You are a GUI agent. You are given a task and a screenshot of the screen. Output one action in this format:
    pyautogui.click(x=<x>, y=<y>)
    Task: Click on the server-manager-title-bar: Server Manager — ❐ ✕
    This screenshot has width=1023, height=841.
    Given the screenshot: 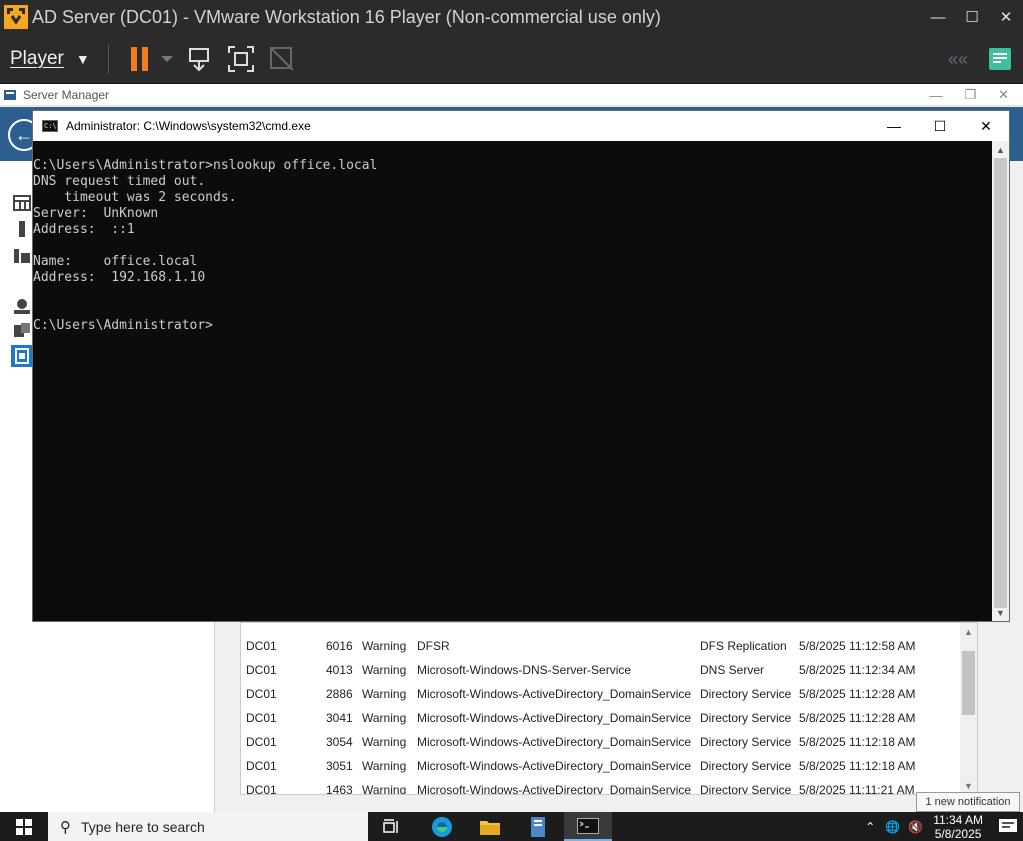 What is the action you would take?
    pyautogui.click(x=511, y=95)
    